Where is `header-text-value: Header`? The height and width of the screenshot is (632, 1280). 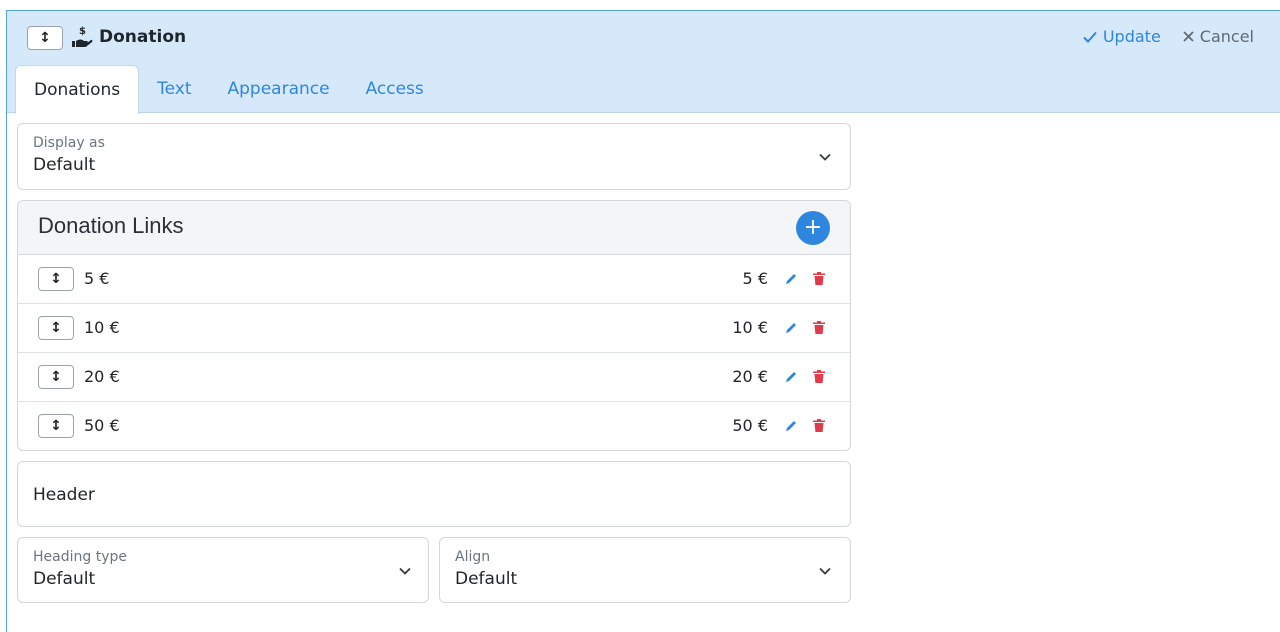
header-text-value: Header is located at coordinates (64, 495).